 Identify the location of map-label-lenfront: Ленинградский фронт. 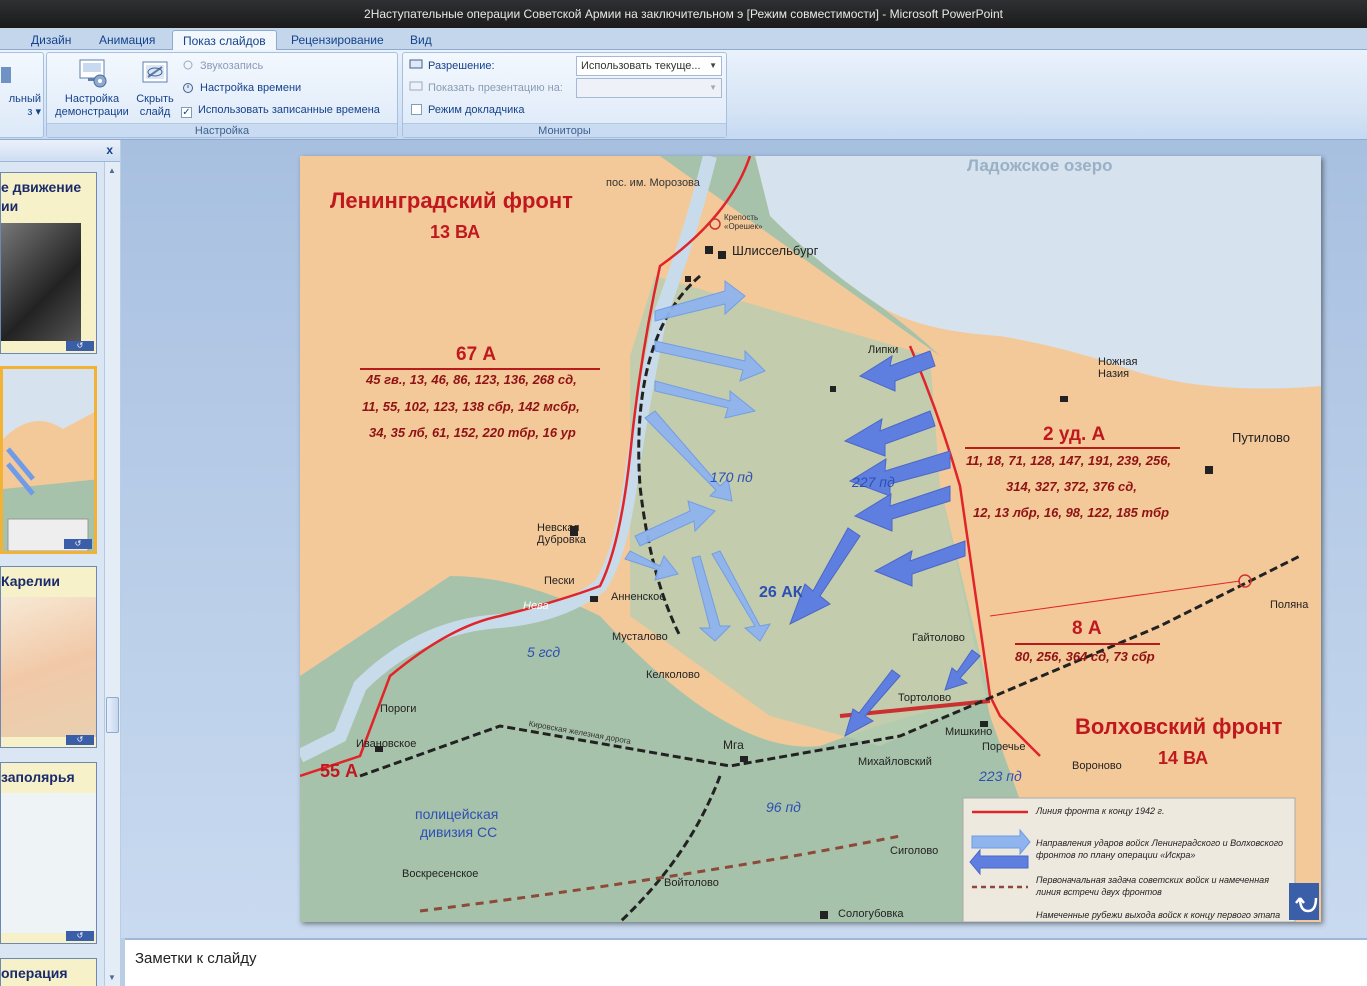
(451, 200).